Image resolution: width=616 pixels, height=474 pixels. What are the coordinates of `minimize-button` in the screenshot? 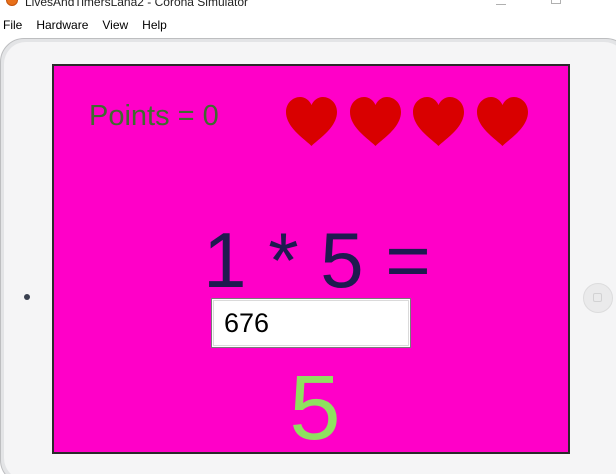 It's located at (501, 6).